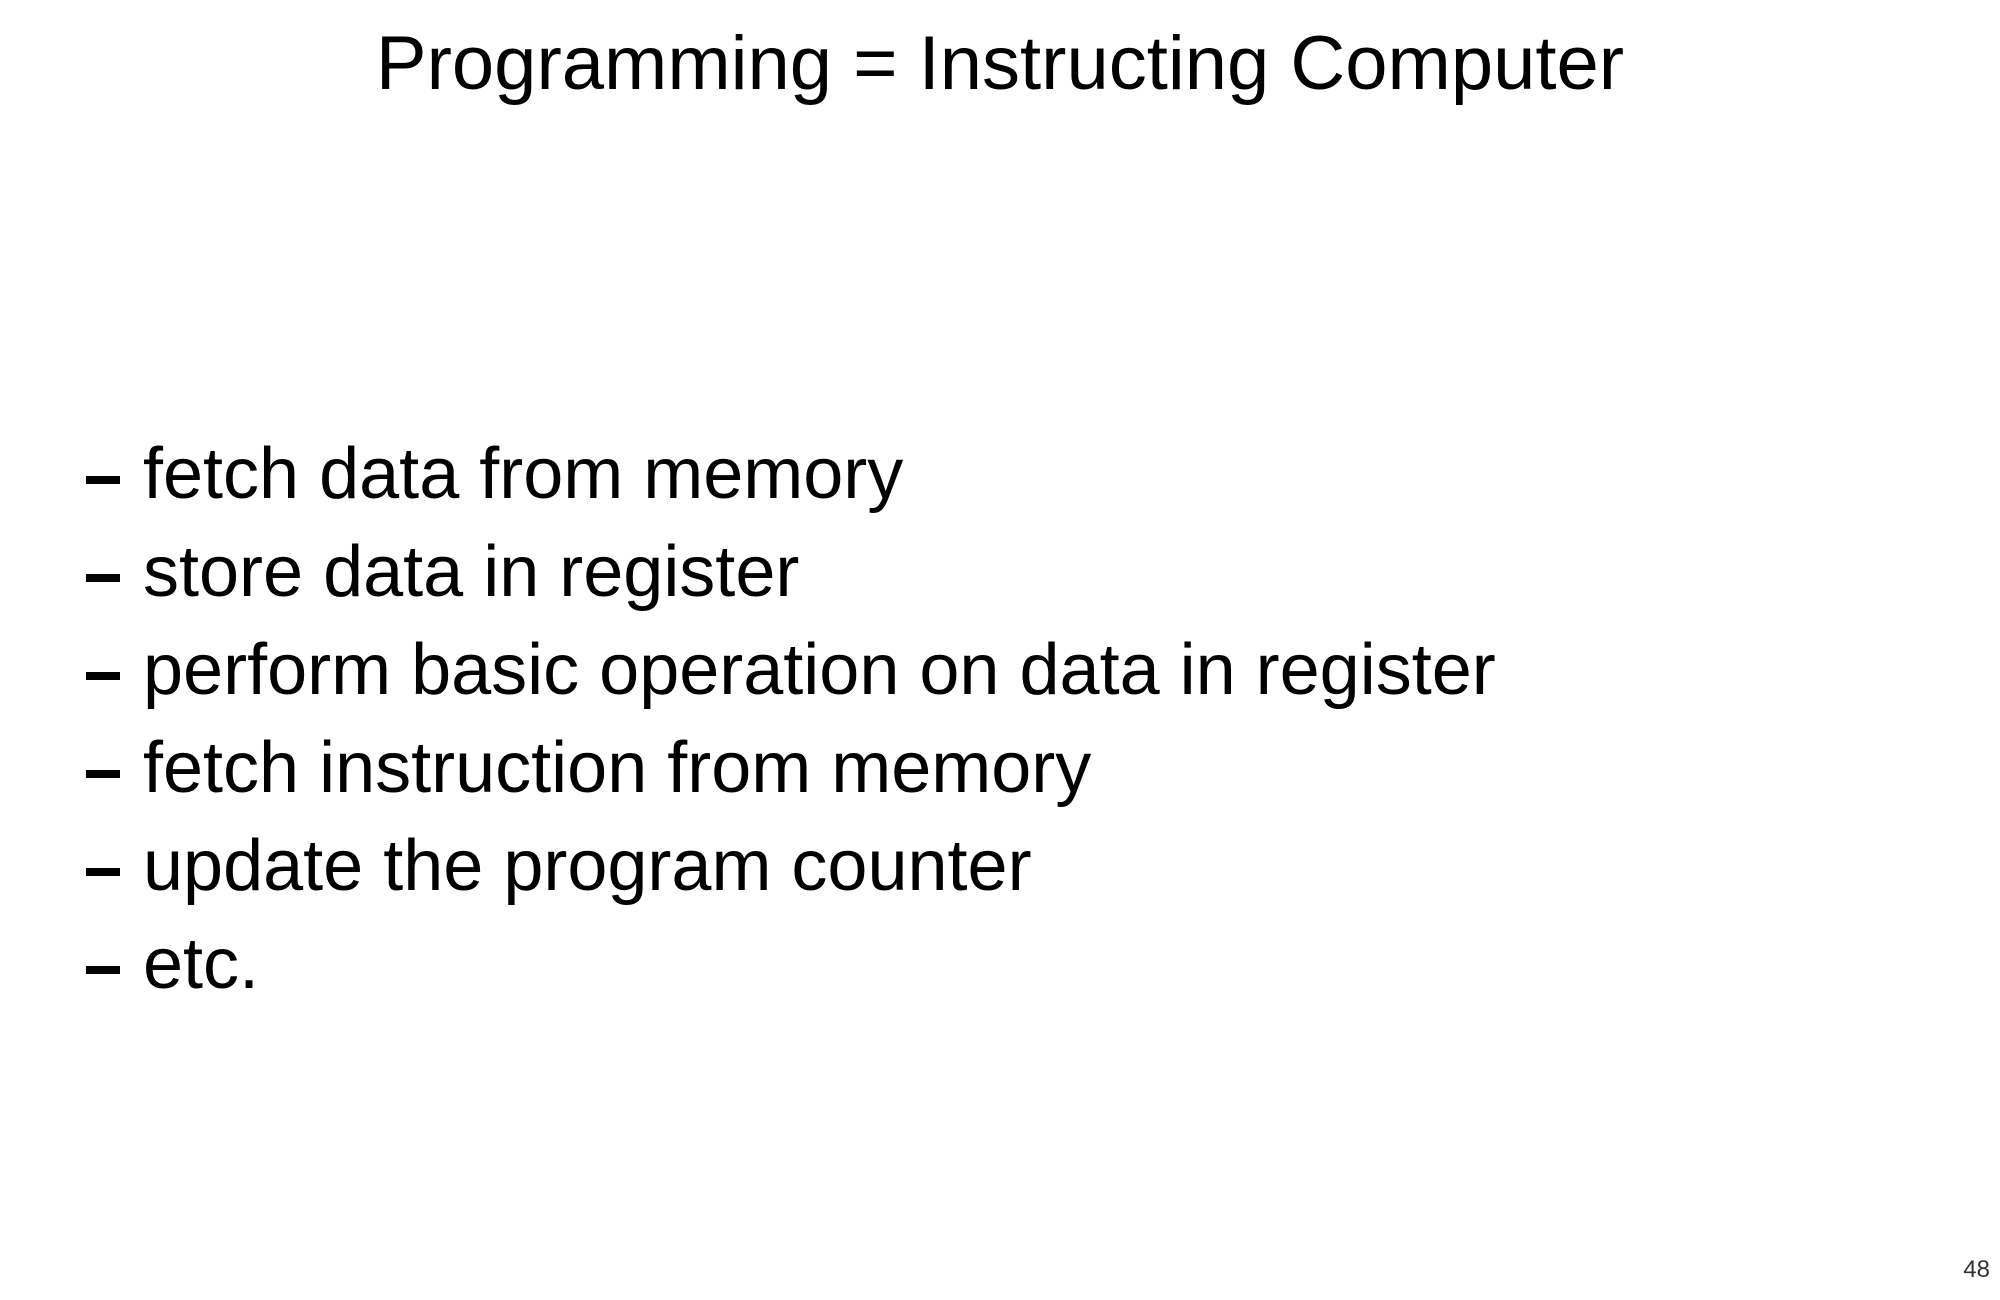  I want to click on list-item: etc., so click(791, 964).